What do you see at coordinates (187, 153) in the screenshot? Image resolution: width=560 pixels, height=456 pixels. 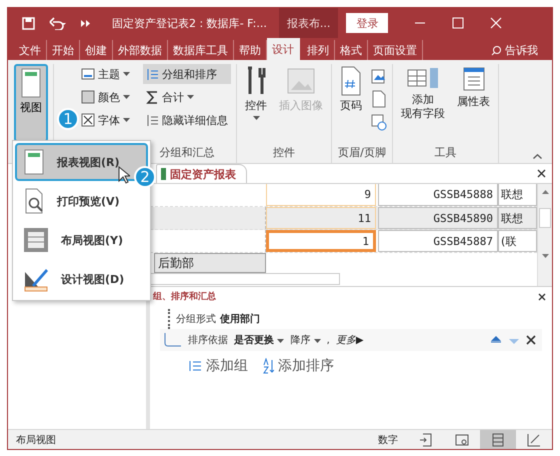 I see `group-label: 分组和汇总` at bounding box center [187, 153].